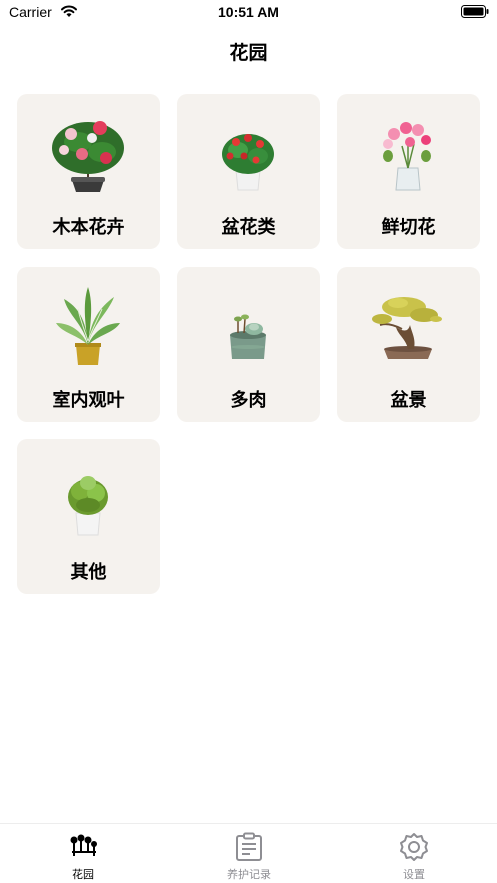 The height and width of the screenshot is (883, 497). What do you see at coordinates (414, 847) in the screenshot?
I see `gear-icon` at bounding box center [414, 847].